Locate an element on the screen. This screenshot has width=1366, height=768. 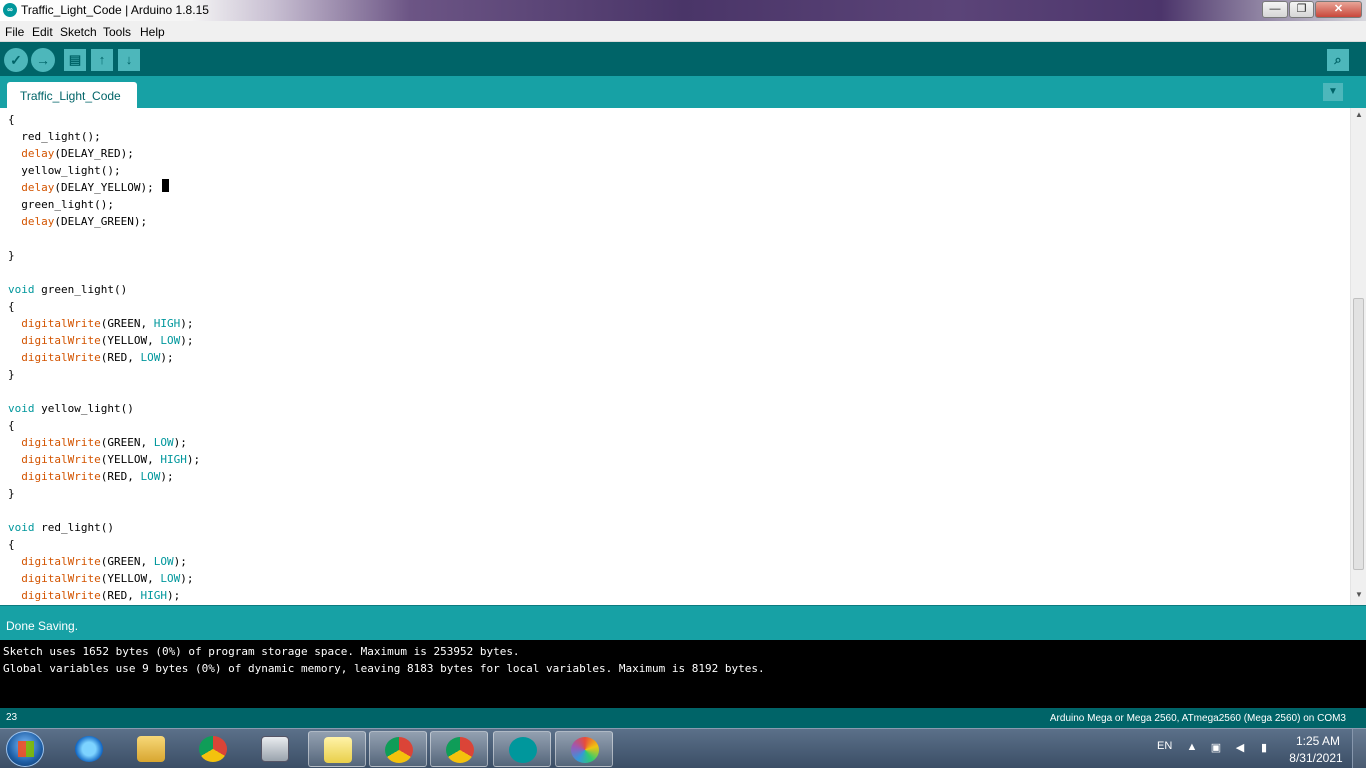
calculator-icon is located at coordinates (275, 749).